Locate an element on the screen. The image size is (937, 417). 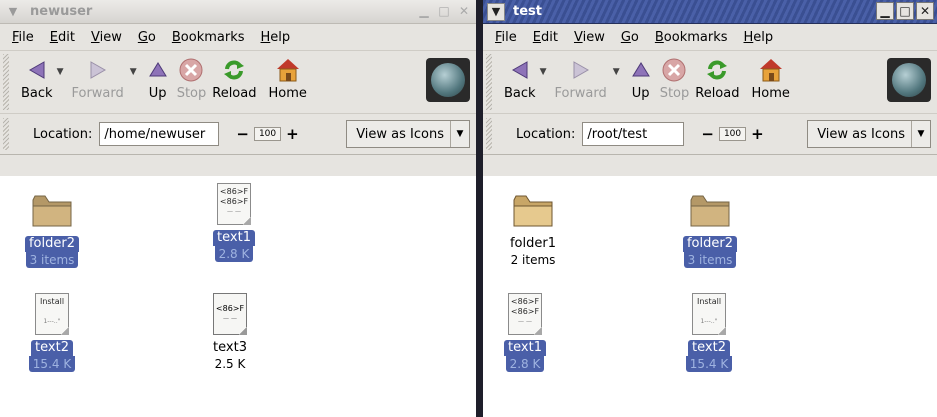
text-file-icon: <86>F <86>F — — is located at coordinates (525, 314).